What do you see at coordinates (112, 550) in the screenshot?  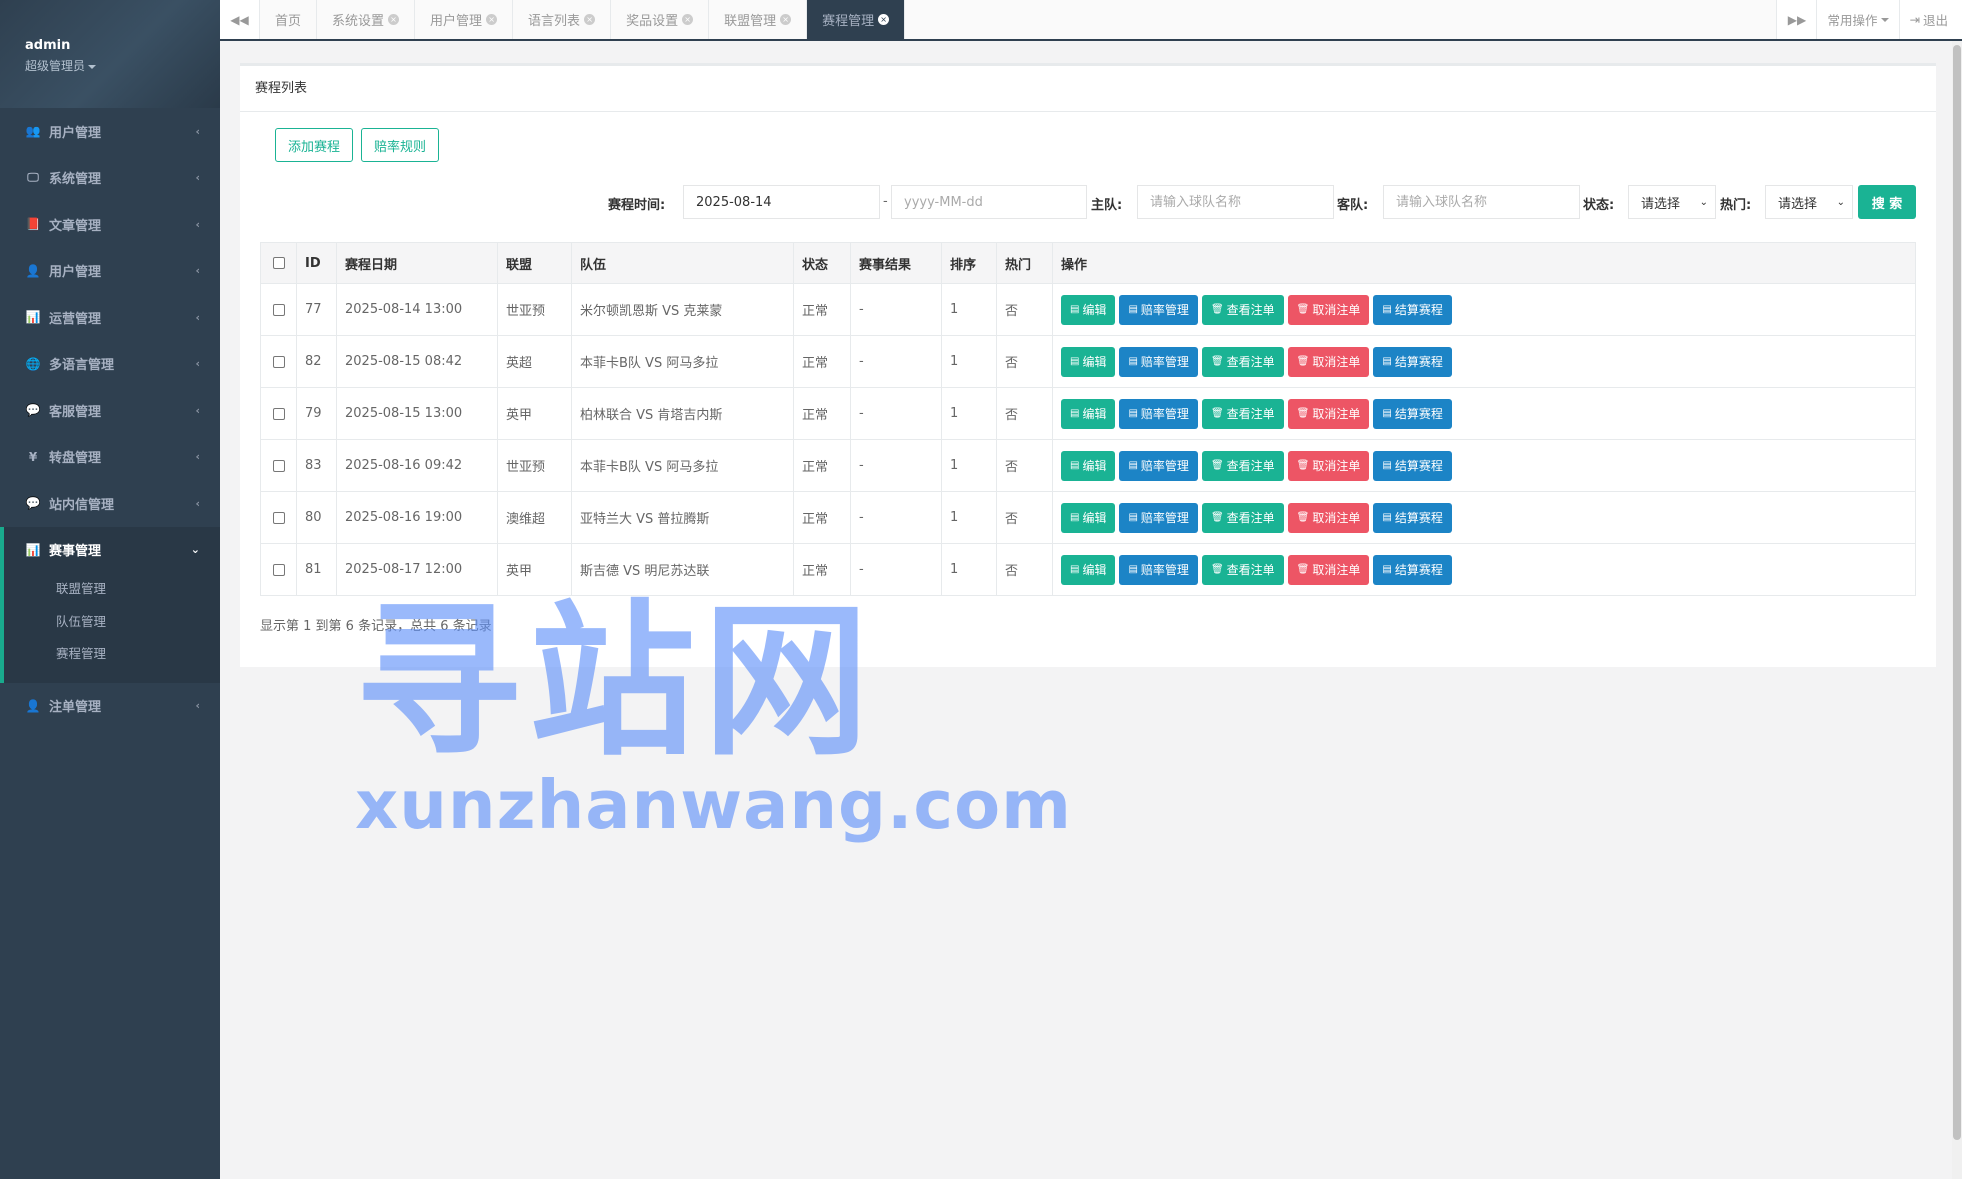 I see `sidebar-item: 📊 赛事管理 ⌄` at bounding box center [112, 550].